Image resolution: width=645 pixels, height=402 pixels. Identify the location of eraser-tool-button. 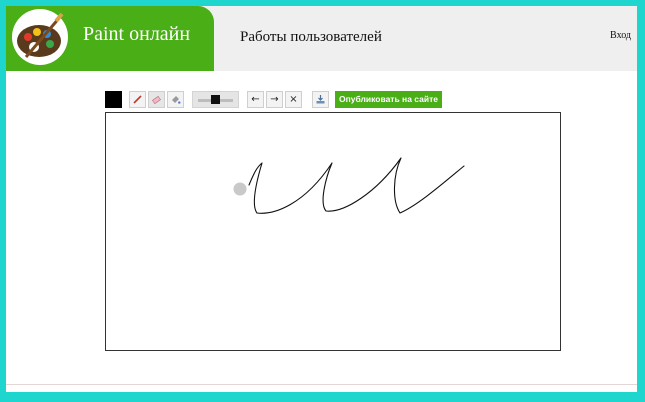
(156, 99).